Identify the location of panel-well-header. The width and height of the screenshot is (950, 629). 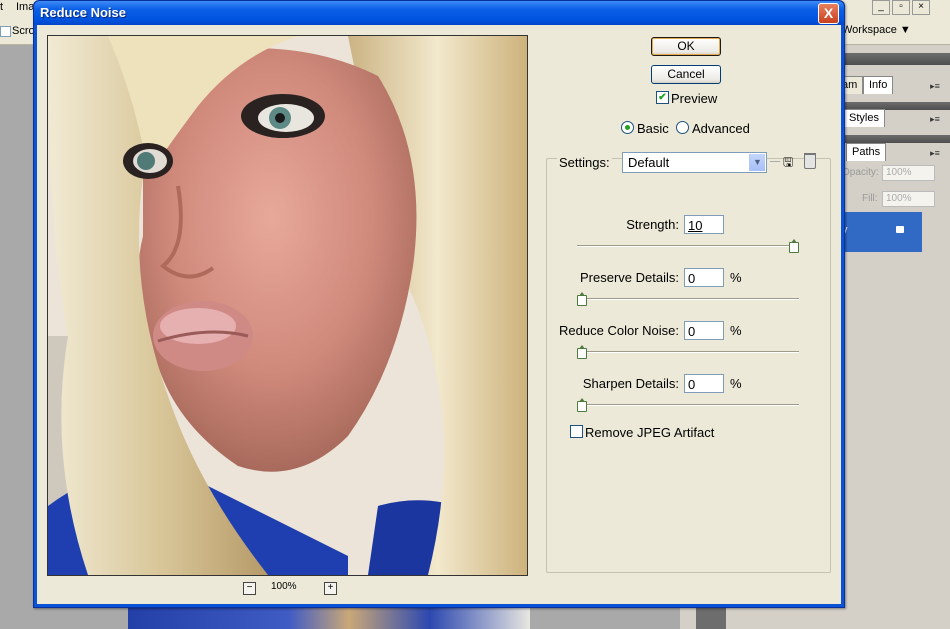
(895, 59).